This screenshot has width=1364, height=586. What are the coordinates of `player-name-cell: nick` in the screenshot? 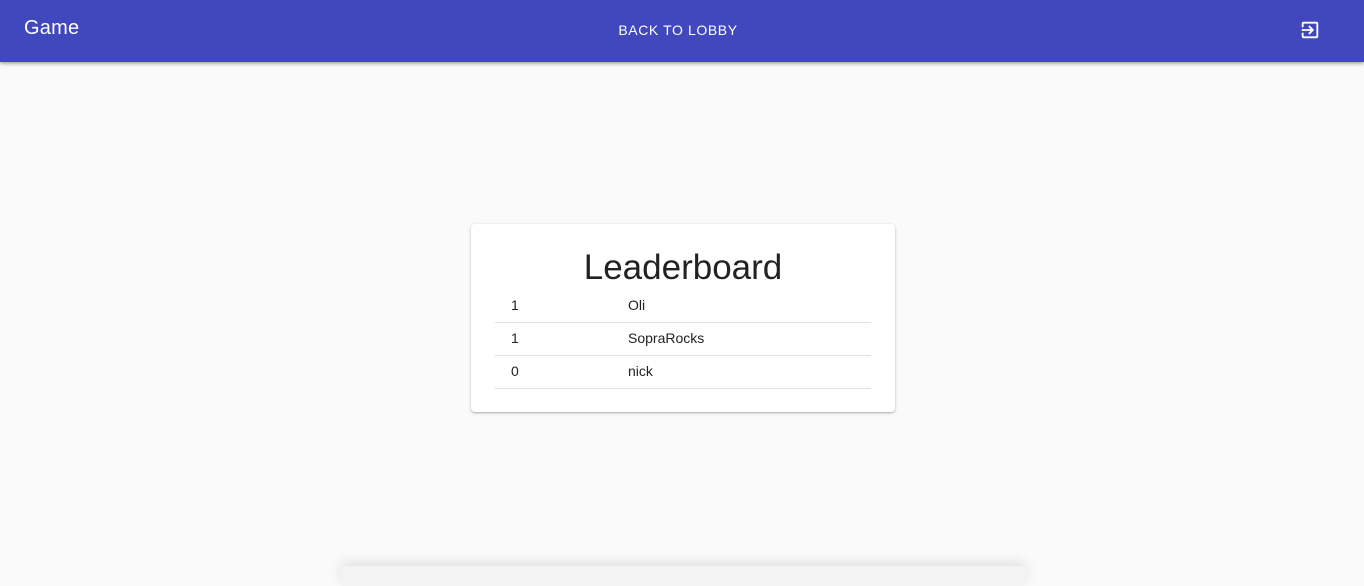 It's located at (640, 371).